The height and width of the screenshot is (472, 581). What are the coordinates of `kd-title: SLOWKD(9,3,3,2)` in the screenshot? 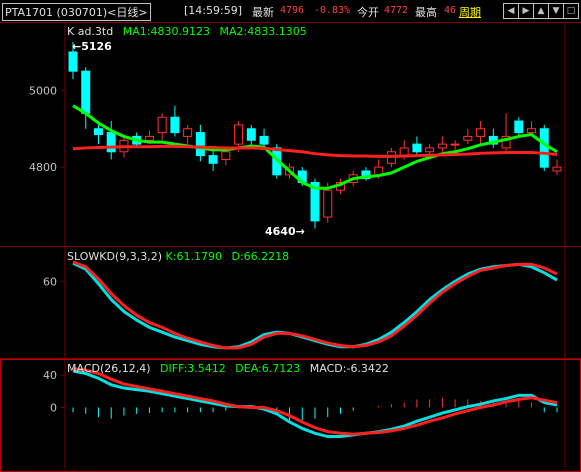 It's located at (115, 256).